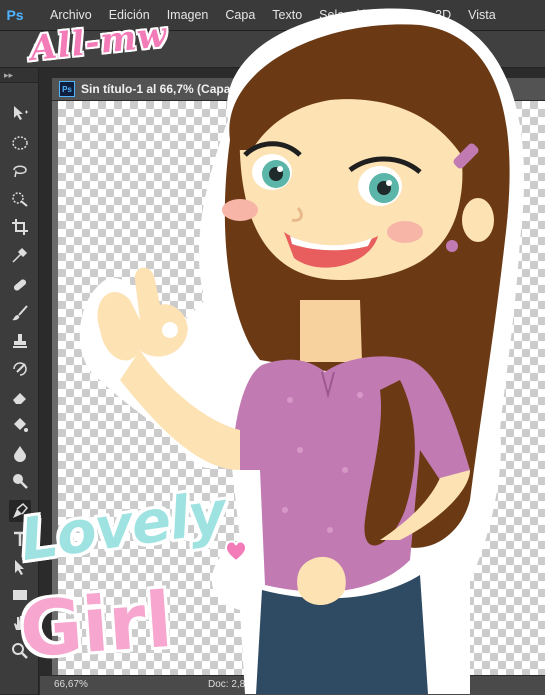 Image resolution: width=545 pixels, height=695 pixels. I want to click on photoshop-logo: Ps, so click(15, 15).